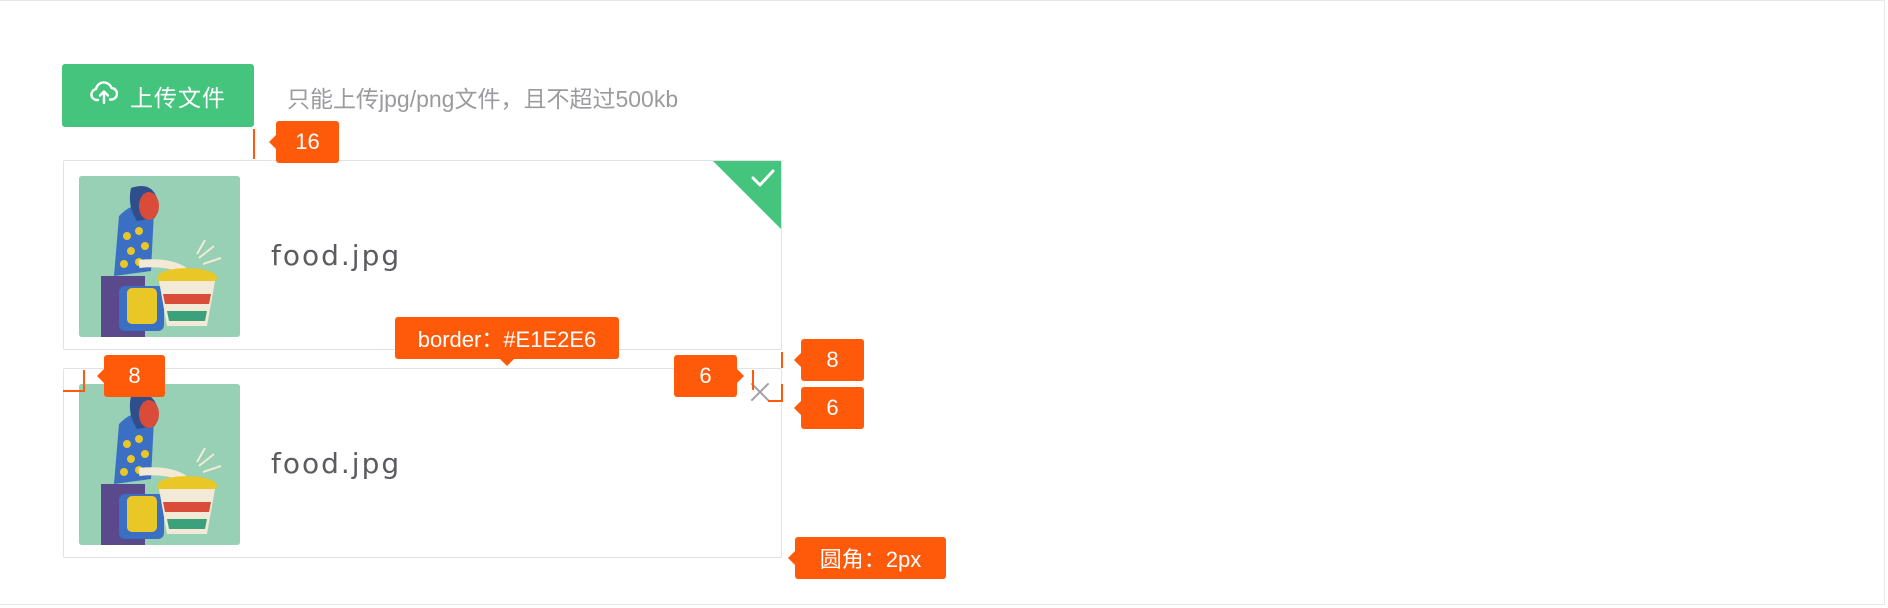  What do you see at coordinates (84, 381) in the screenshot?
I see `measure-line-8-left-tick` at bounding box center [84, 381].